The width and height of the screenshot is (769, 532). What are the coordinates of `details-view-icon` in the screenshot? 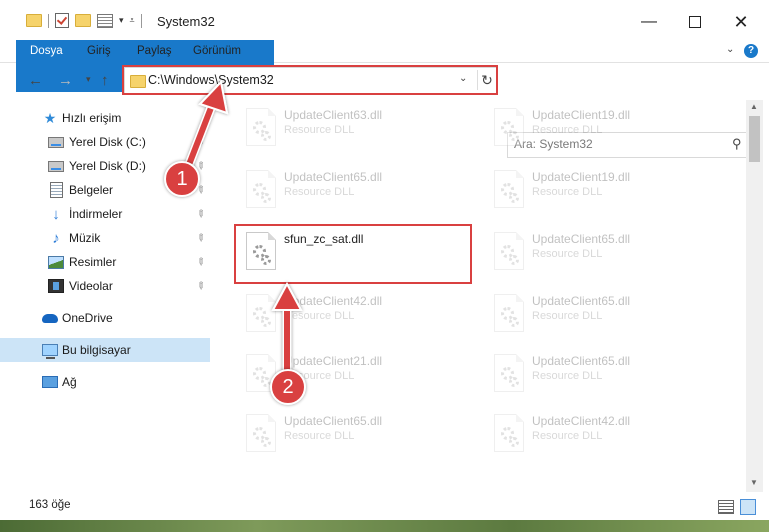 It's located at (726, 507).